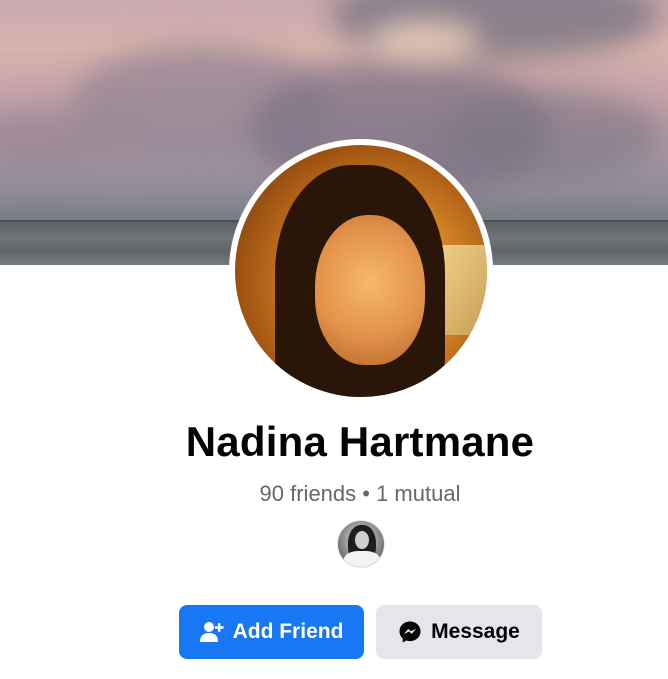 This screenshot has width=668, height=679. I want to click on add-friend-button: Add Friend, so click(271, 632).